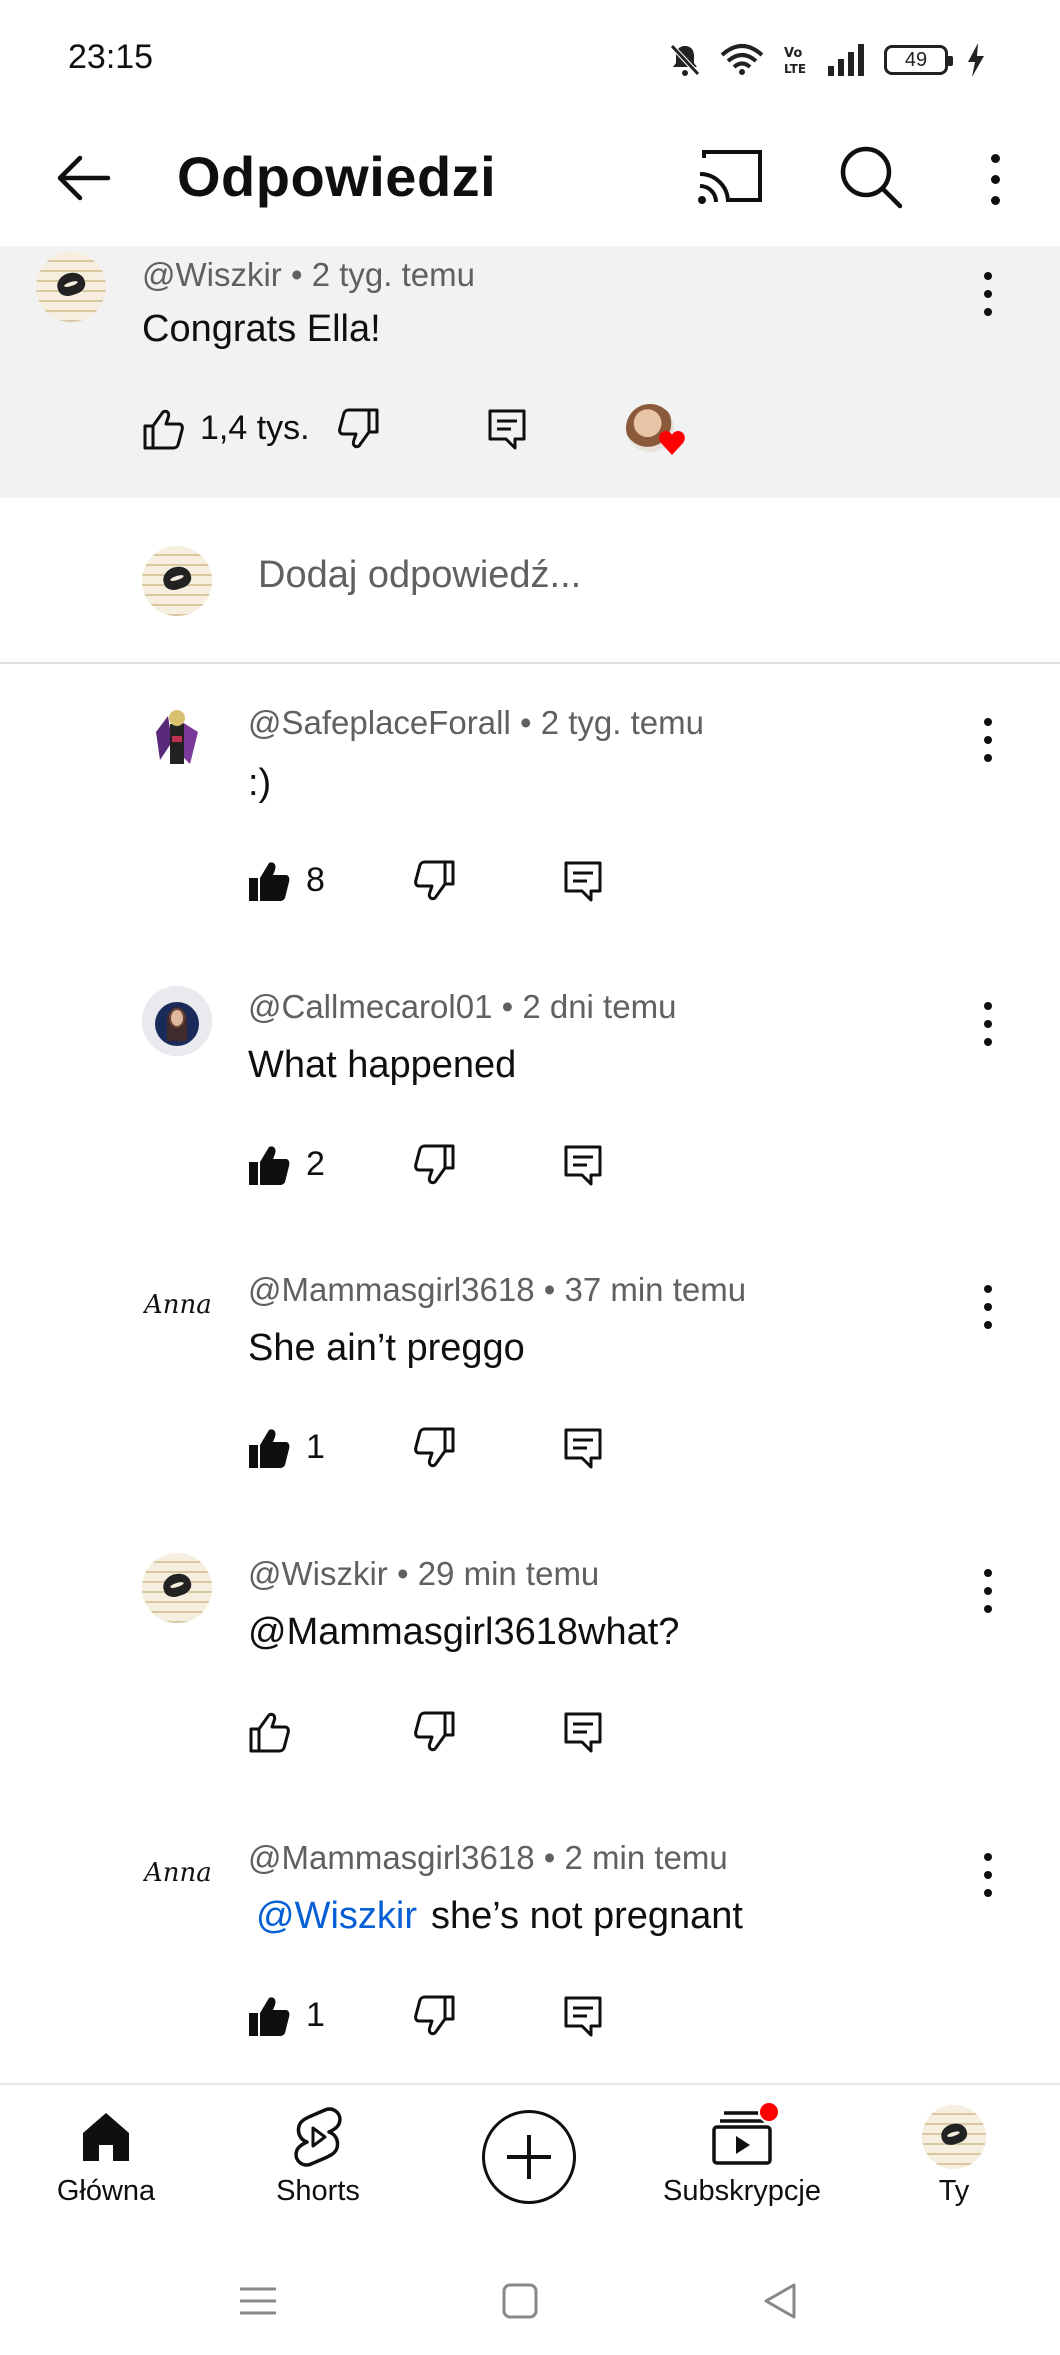 The width and height of the screenshot is (1060, 2355). What do you see at coordinates (655, 1289) in the screenshot?
I see `comment-time: 37 min temu` at bounding box center [655, 1289].